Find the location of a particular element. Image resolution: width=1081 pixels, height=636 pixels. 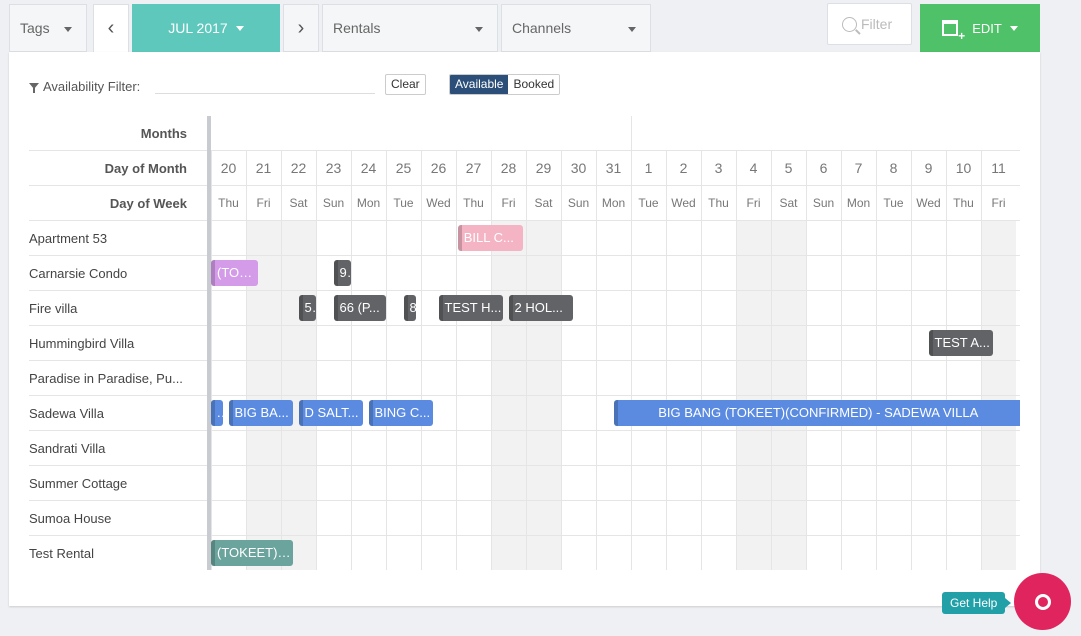

chevron-right-icon: › is located at coordinates (301, 27).